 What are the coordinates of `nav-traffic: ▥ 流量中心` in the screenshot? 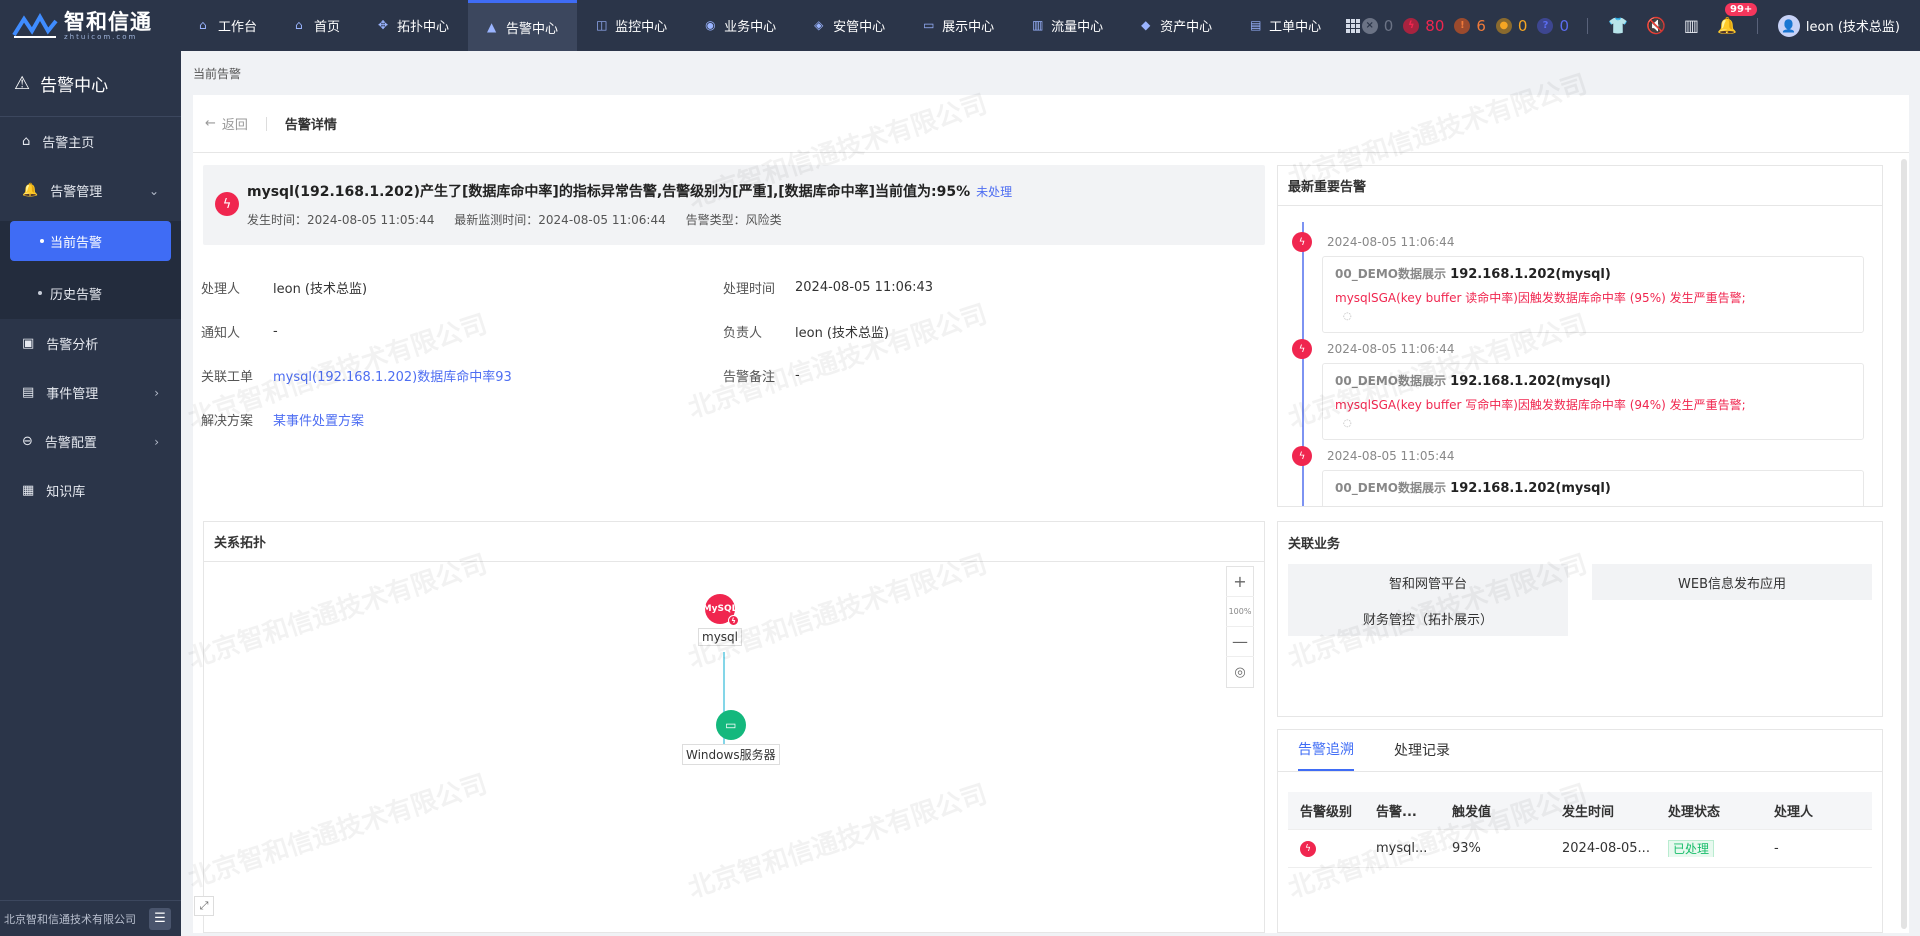 It's located at (1067, 25).